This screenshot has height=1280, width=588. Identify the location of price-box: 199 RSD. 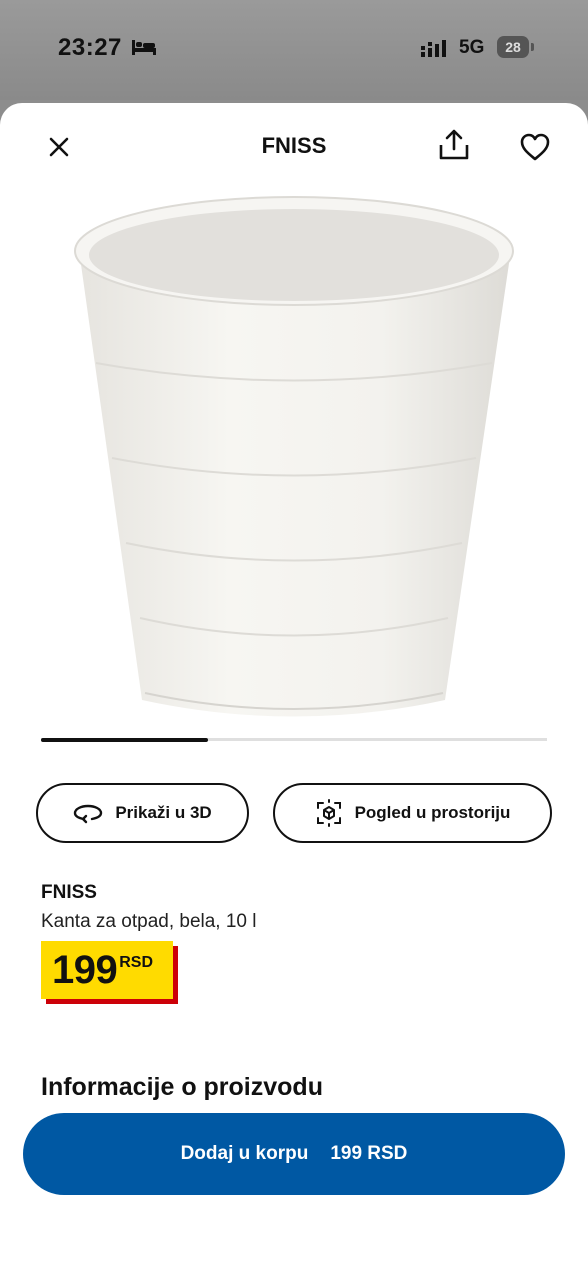
(107, 970).